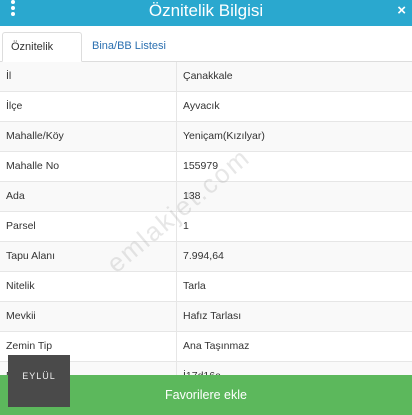 The height and width of the screenshot is (415, 412). Describe the element at coordinates (224, 136) in the screenshot. I see `row-value: Yeniçam(Kızılyar)` at that location.